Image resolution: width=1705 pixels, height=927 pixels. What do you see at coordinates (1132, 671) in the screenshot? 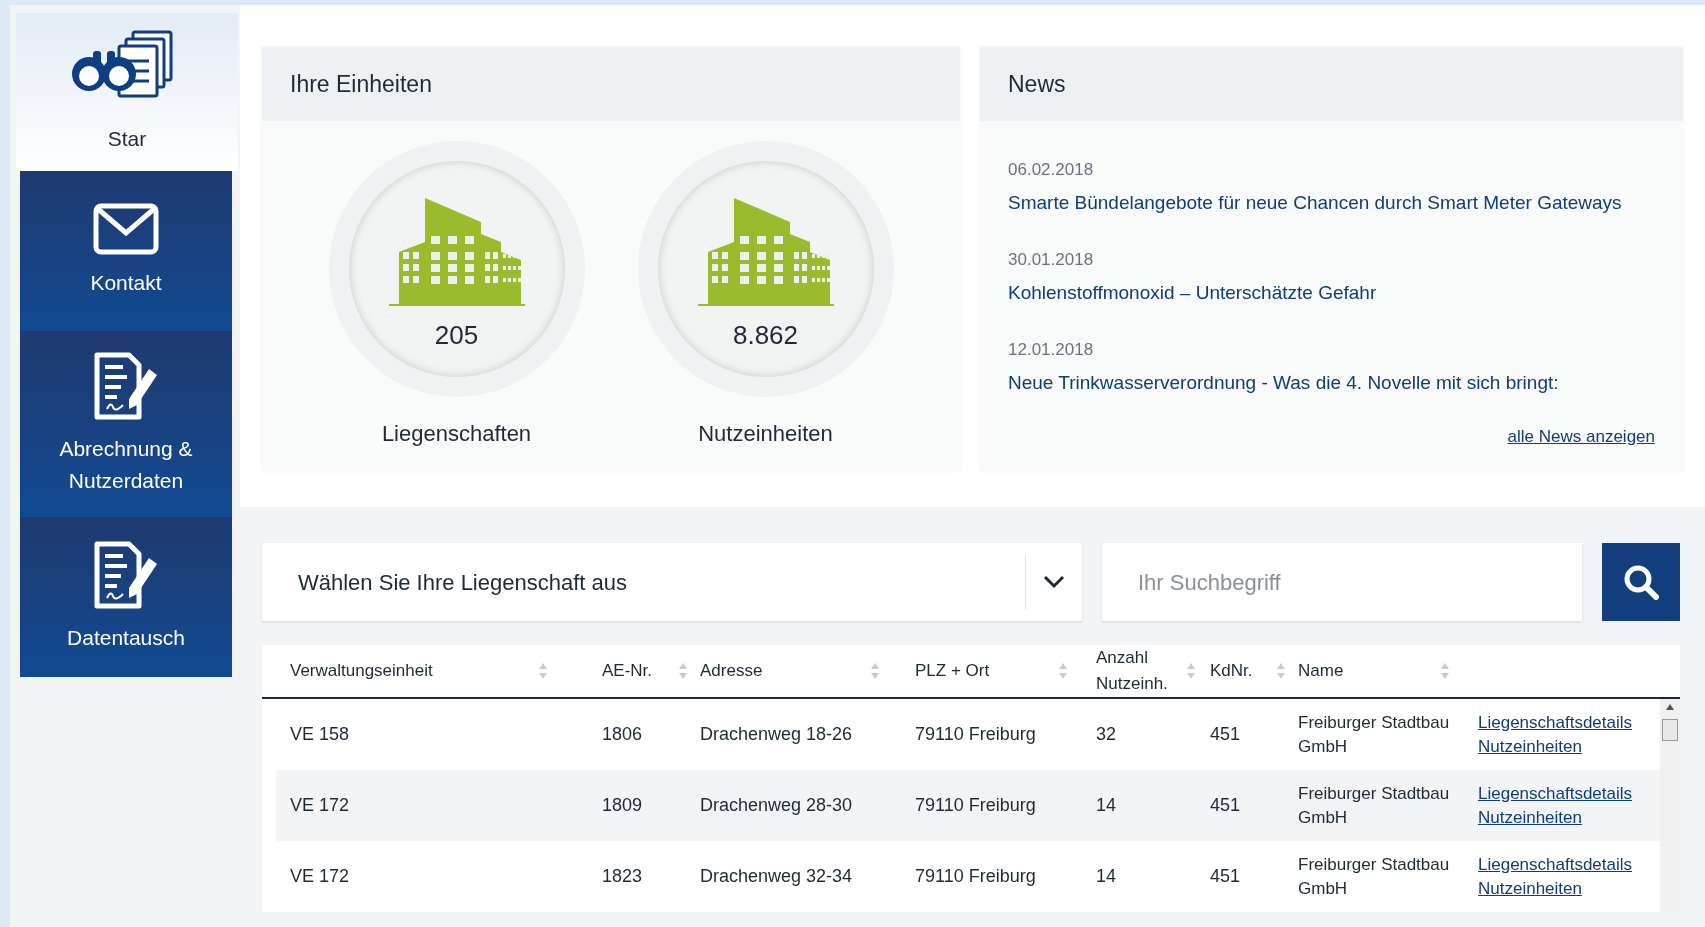
I see `column-header: Anzahl Nutzeinh.` at bounding box center [1132, 671].